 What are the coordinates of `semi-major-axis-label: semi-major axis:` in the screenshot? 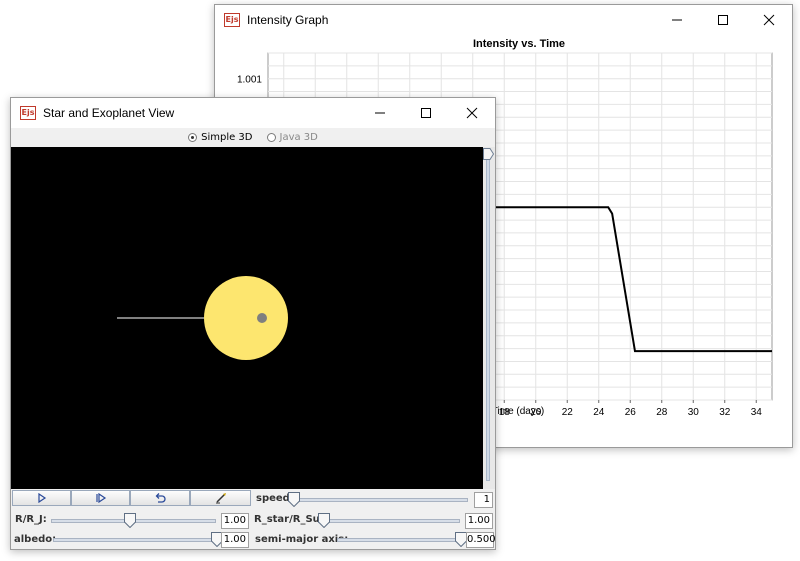 It's located at (302, 539).